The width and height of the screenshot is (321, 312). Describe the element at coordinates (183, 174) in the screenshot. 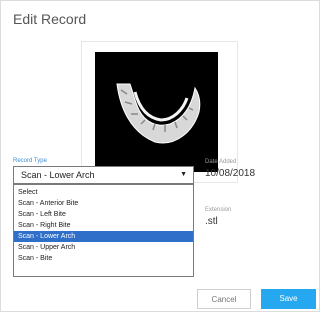

I see `chevron-down-icon: ▼` at that location.